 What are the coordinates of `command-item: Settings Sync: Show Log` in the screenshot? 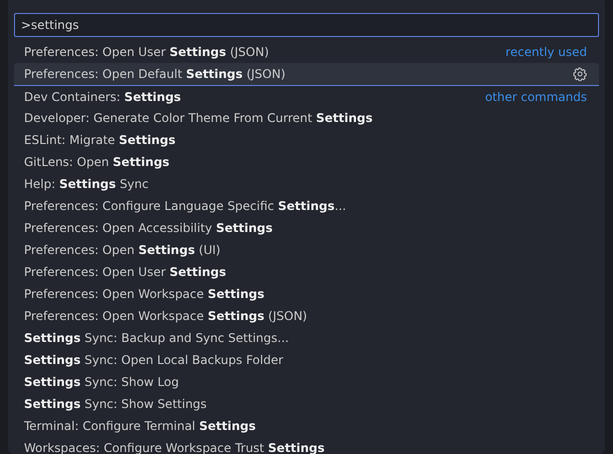 It's located at (306, 382).